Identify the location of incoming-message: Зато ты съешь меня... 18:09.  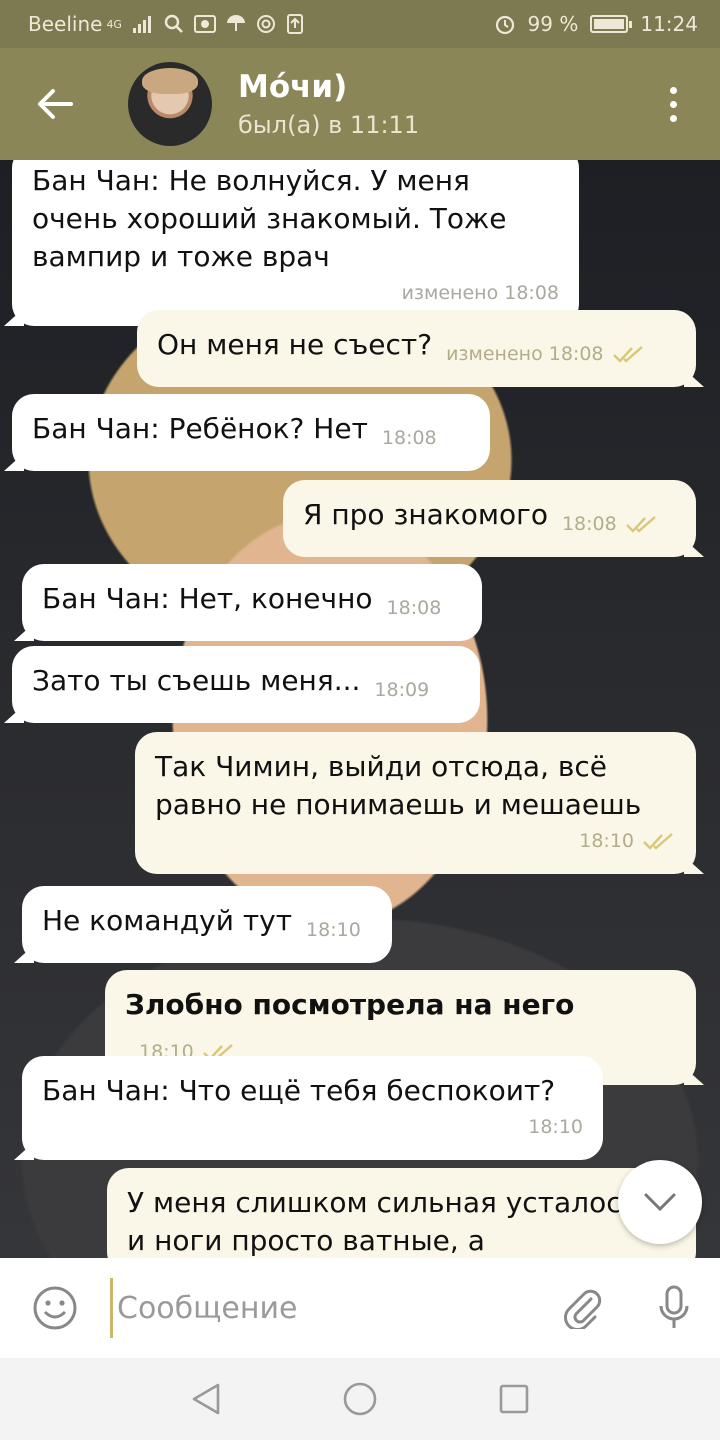
(246, 684).